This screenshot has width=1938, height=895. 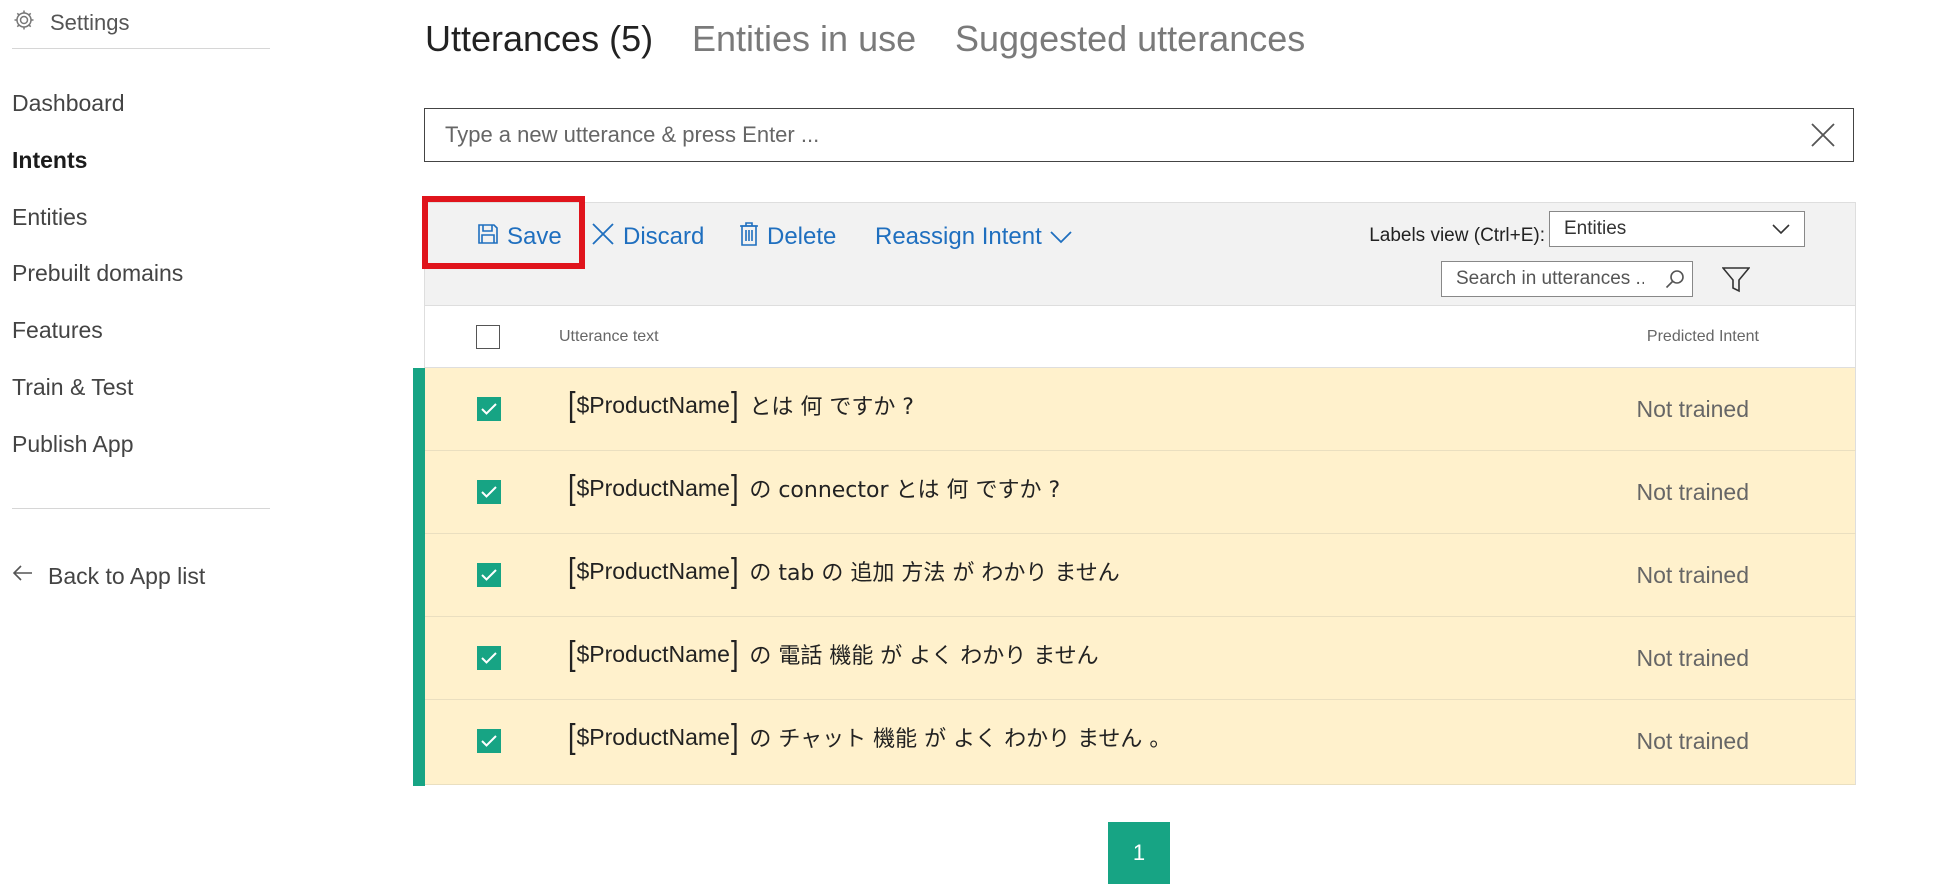 I want to click on utterance-search-box, so click(x=1567, y=279).